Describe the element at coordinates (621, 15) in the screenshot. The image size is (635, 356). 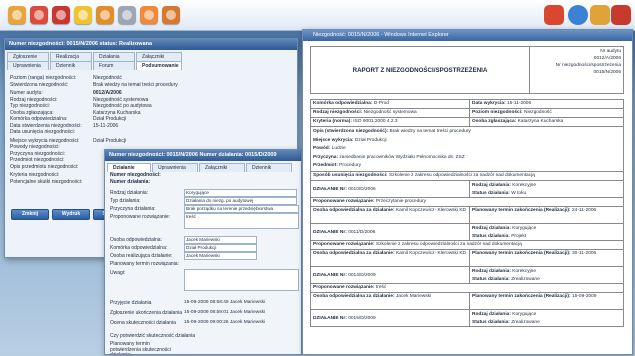
I see `exit-icon` at that location.